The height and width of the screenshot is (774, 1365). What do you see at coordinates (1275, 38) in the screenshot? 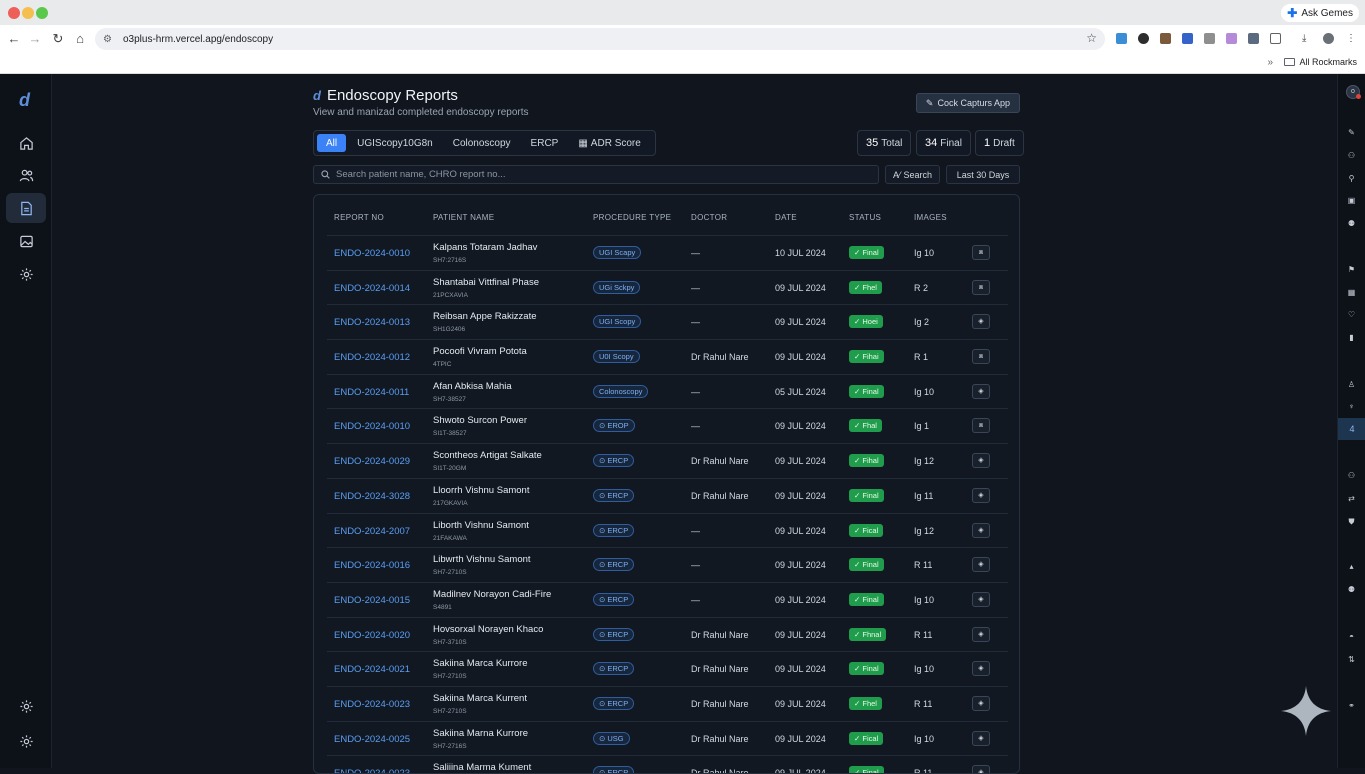
I see `extensions-puzzle-icon` at bounding box center [1275, 38].